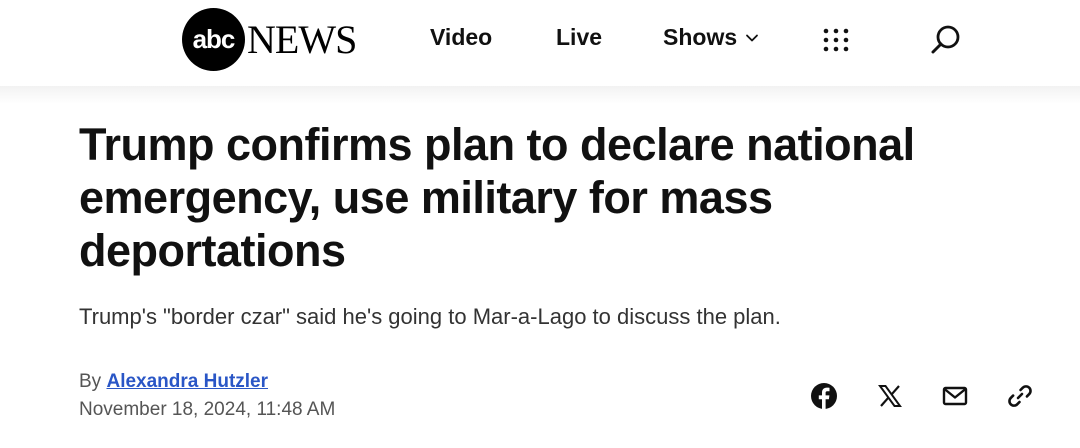 This screenshot has width=1080, height=448. I want to click on author-link: Alexandra Hutzler, so click(187, 381).